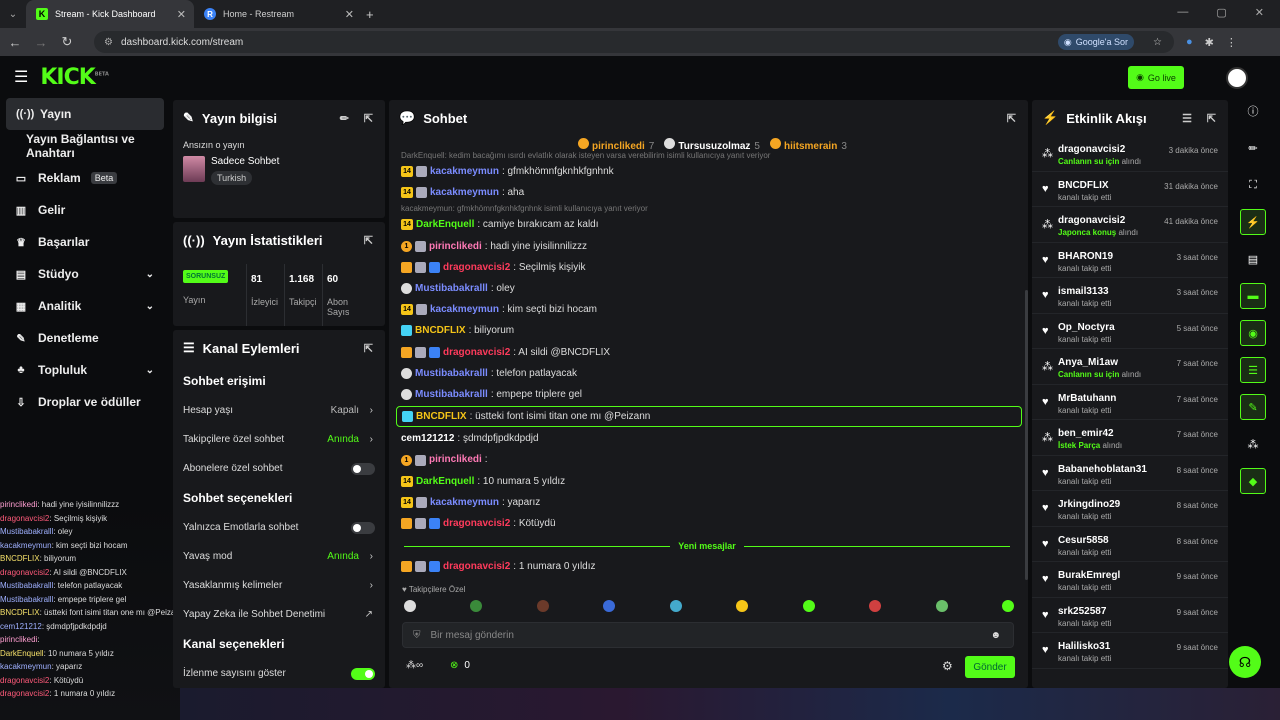  Describe the element at coordinates (13, 14) in the screenshot. I see `tab-search-icon: ⌄` at that location.